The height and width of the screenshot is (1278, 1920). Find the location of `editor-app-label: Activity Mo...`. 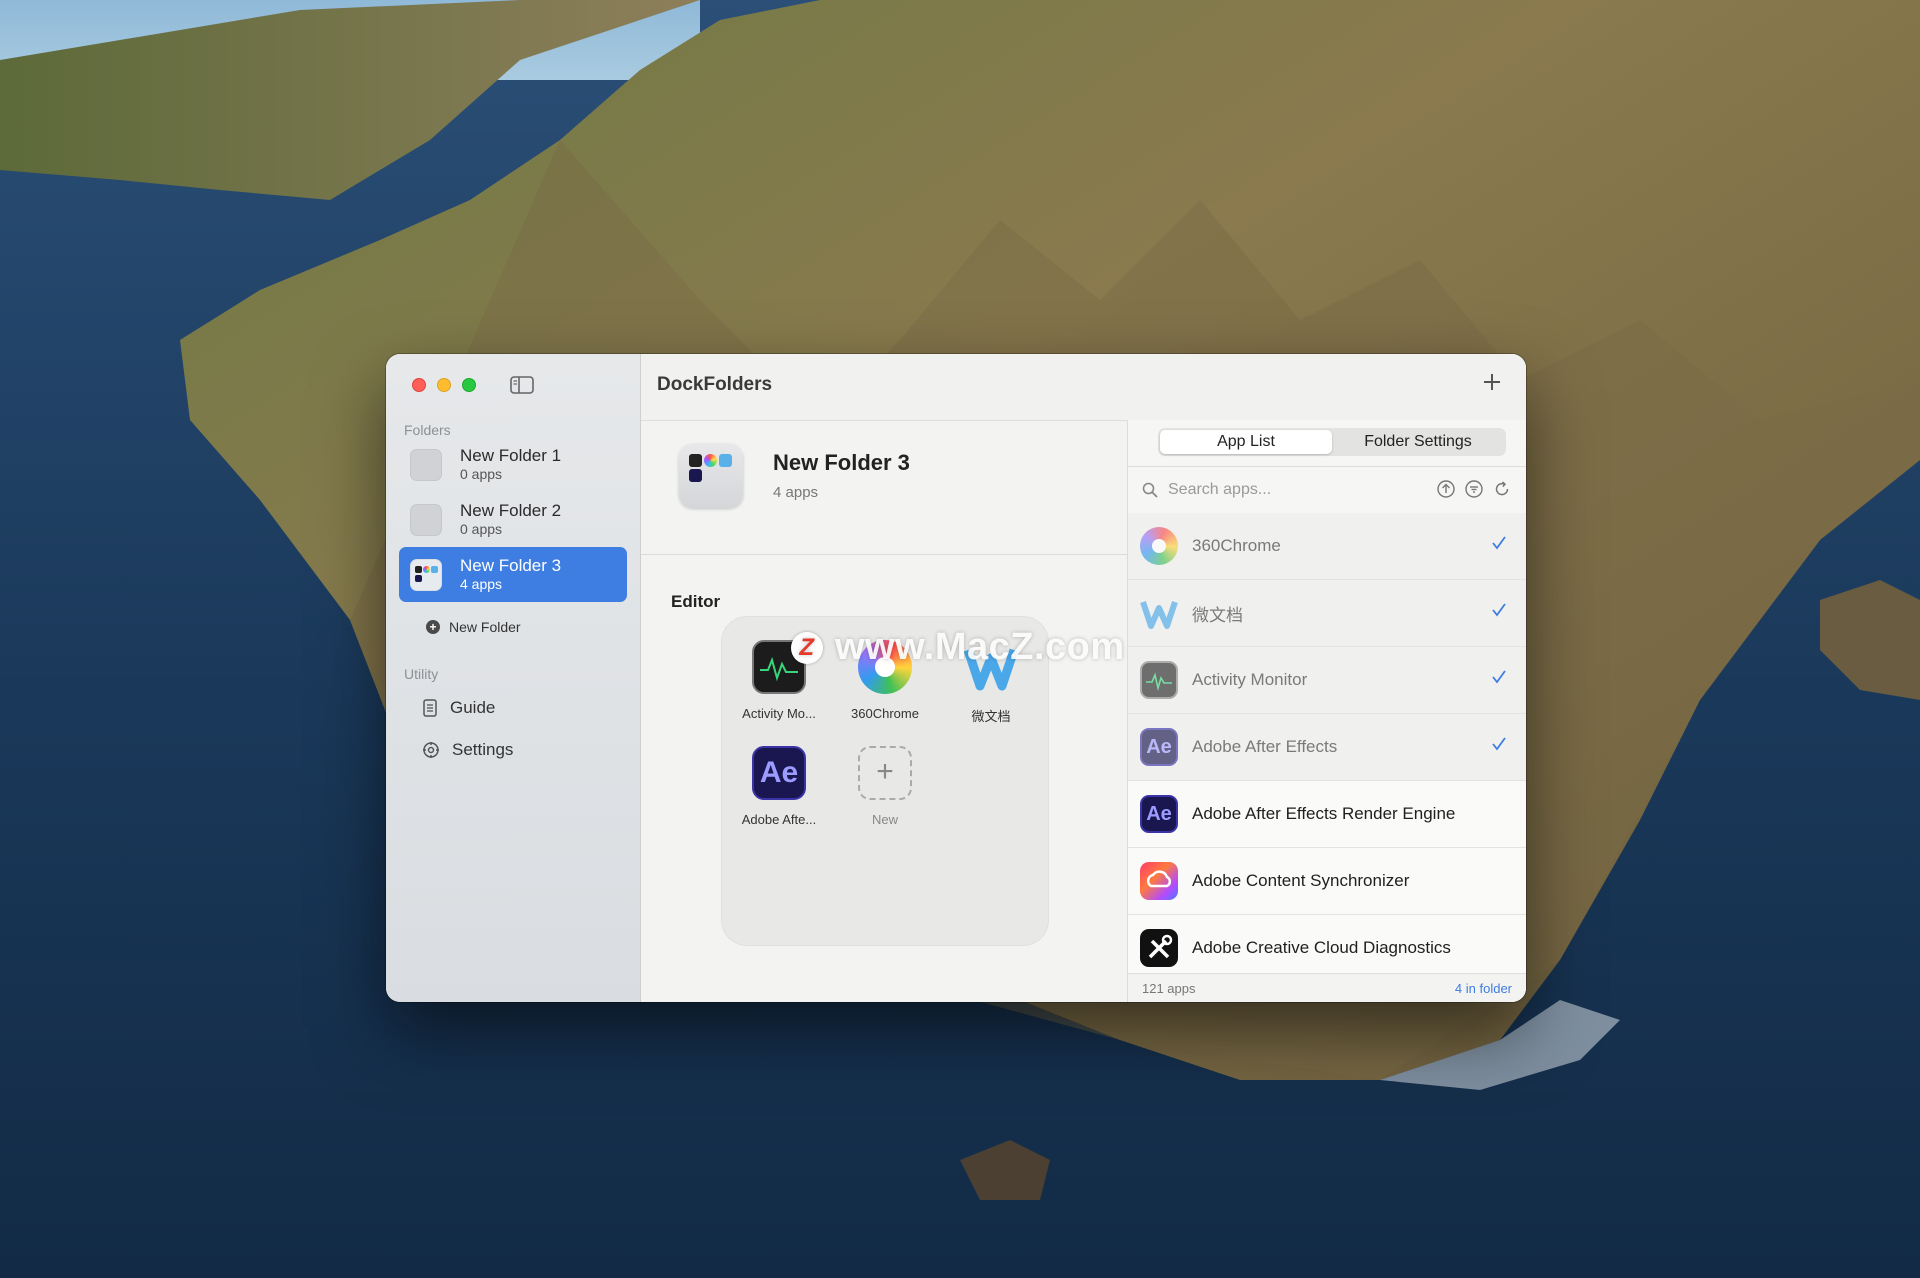

editor-app-label: Activity Mo... is located at coordinates (779, 713).